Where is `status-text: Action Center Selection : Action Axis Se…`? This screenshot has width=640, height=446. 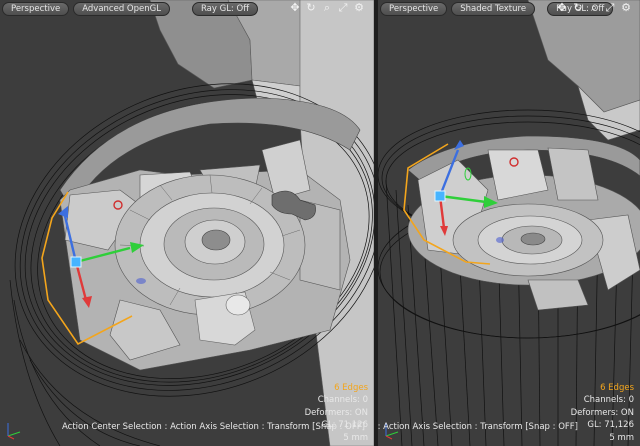 status-text: Action Center Selection : Action Axis Se… is located at coordinates (478, 427).